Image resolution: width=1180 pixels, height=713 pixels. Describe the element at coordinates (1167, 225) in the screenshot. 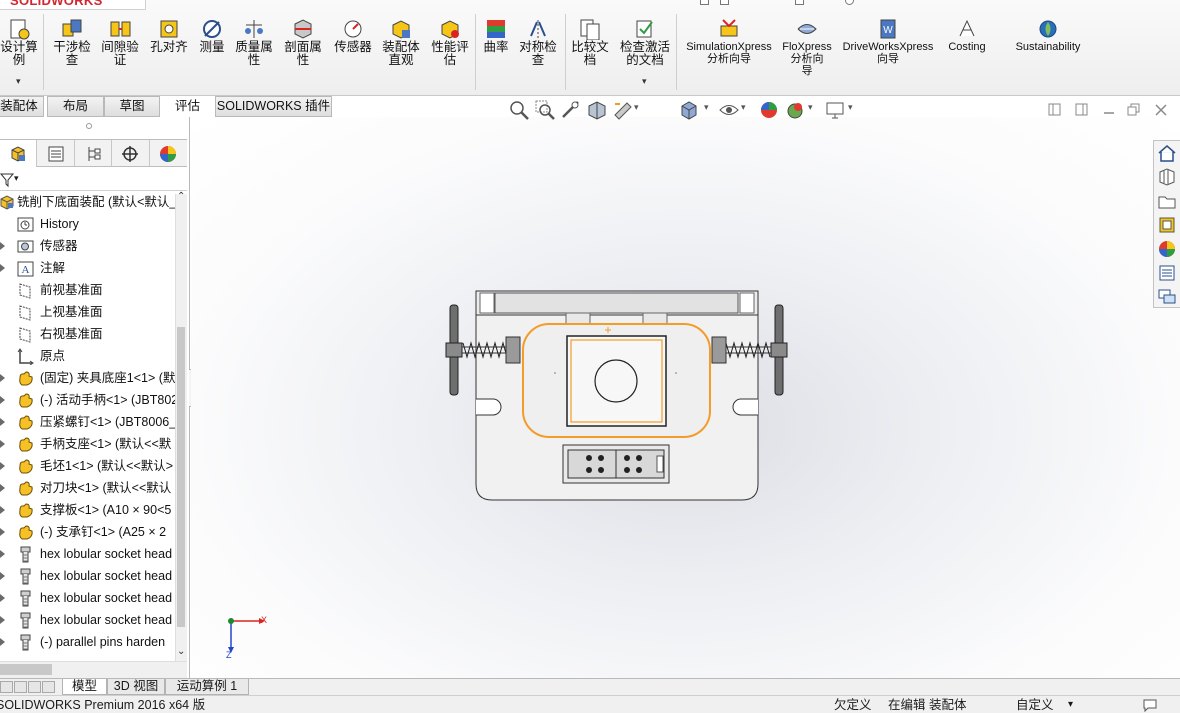

I see `view-palette-icon` at that location.